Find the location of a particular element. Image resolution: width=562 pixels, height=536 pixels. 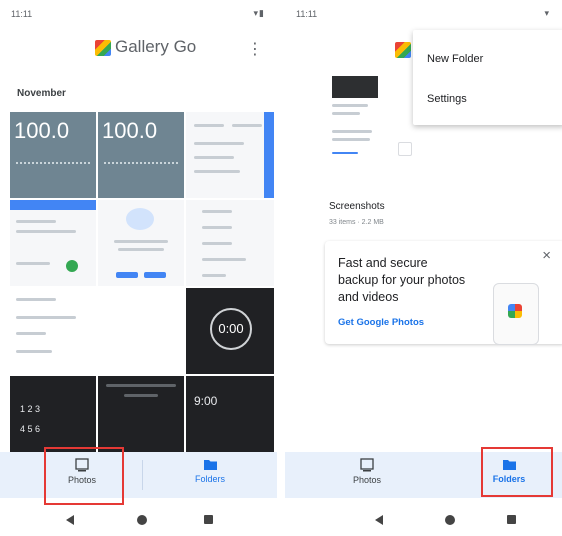

nav-photos: Photos is located at coordinates (367, 475).